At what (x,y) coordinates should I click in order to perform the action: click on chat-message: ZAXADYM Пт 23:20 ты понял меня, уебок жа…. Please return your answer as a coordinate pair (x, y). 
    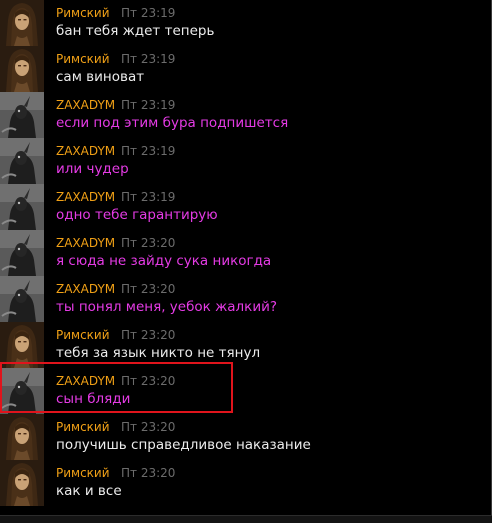
    Looking at the image, I should click on (246, 299).